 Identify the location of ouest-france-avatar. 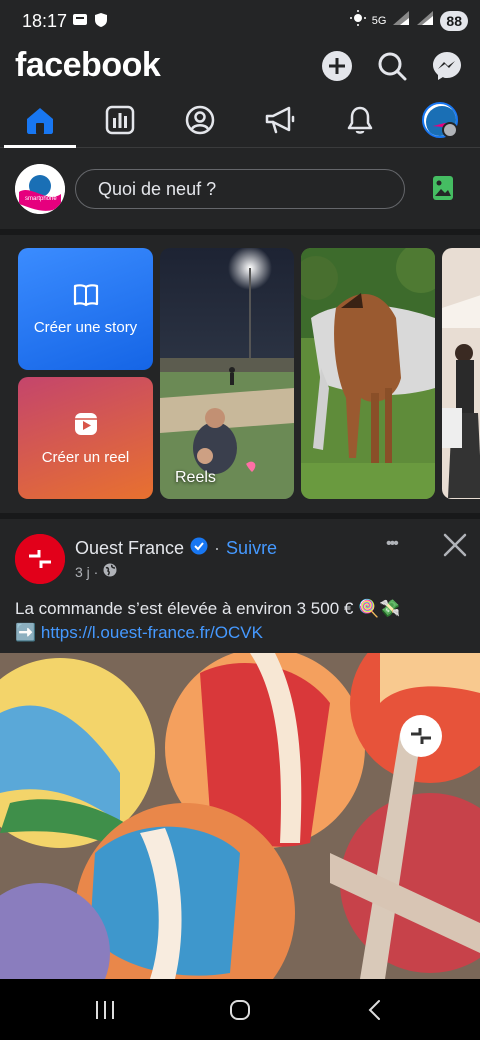
(40, 559).